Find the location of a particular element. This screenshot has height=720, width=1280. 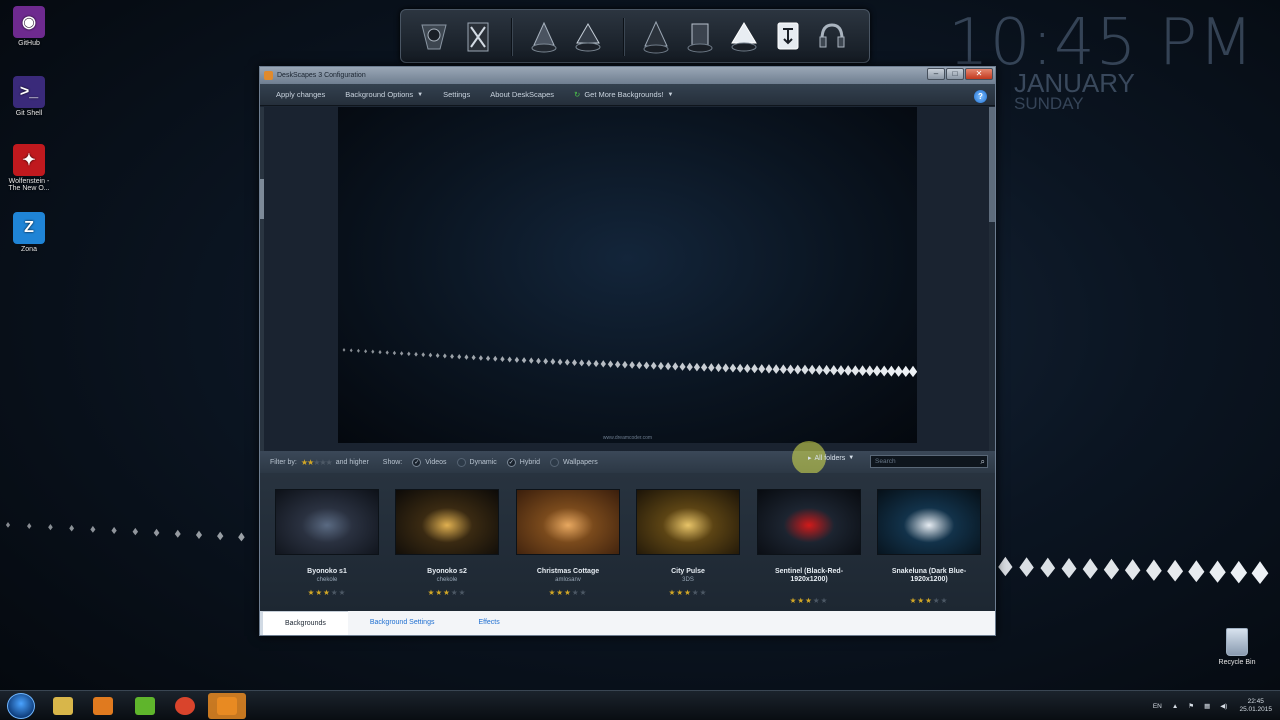

recycle-bin: Recycle Bin is located at coordinates (1237, 647).